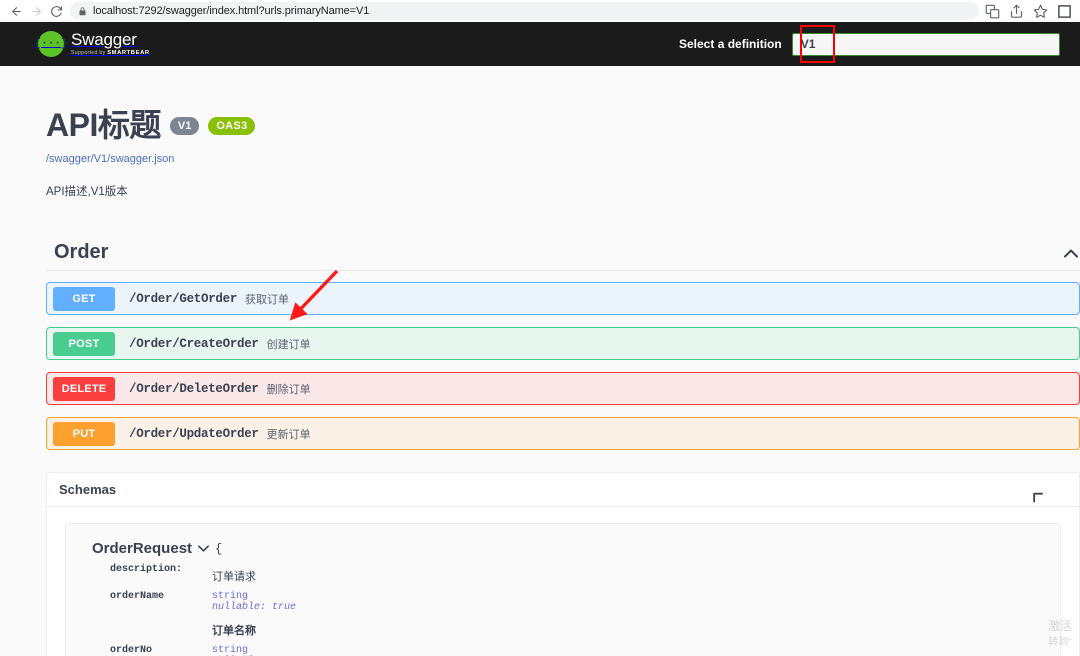  I want to click on profile-icon, so click(1064, 11).